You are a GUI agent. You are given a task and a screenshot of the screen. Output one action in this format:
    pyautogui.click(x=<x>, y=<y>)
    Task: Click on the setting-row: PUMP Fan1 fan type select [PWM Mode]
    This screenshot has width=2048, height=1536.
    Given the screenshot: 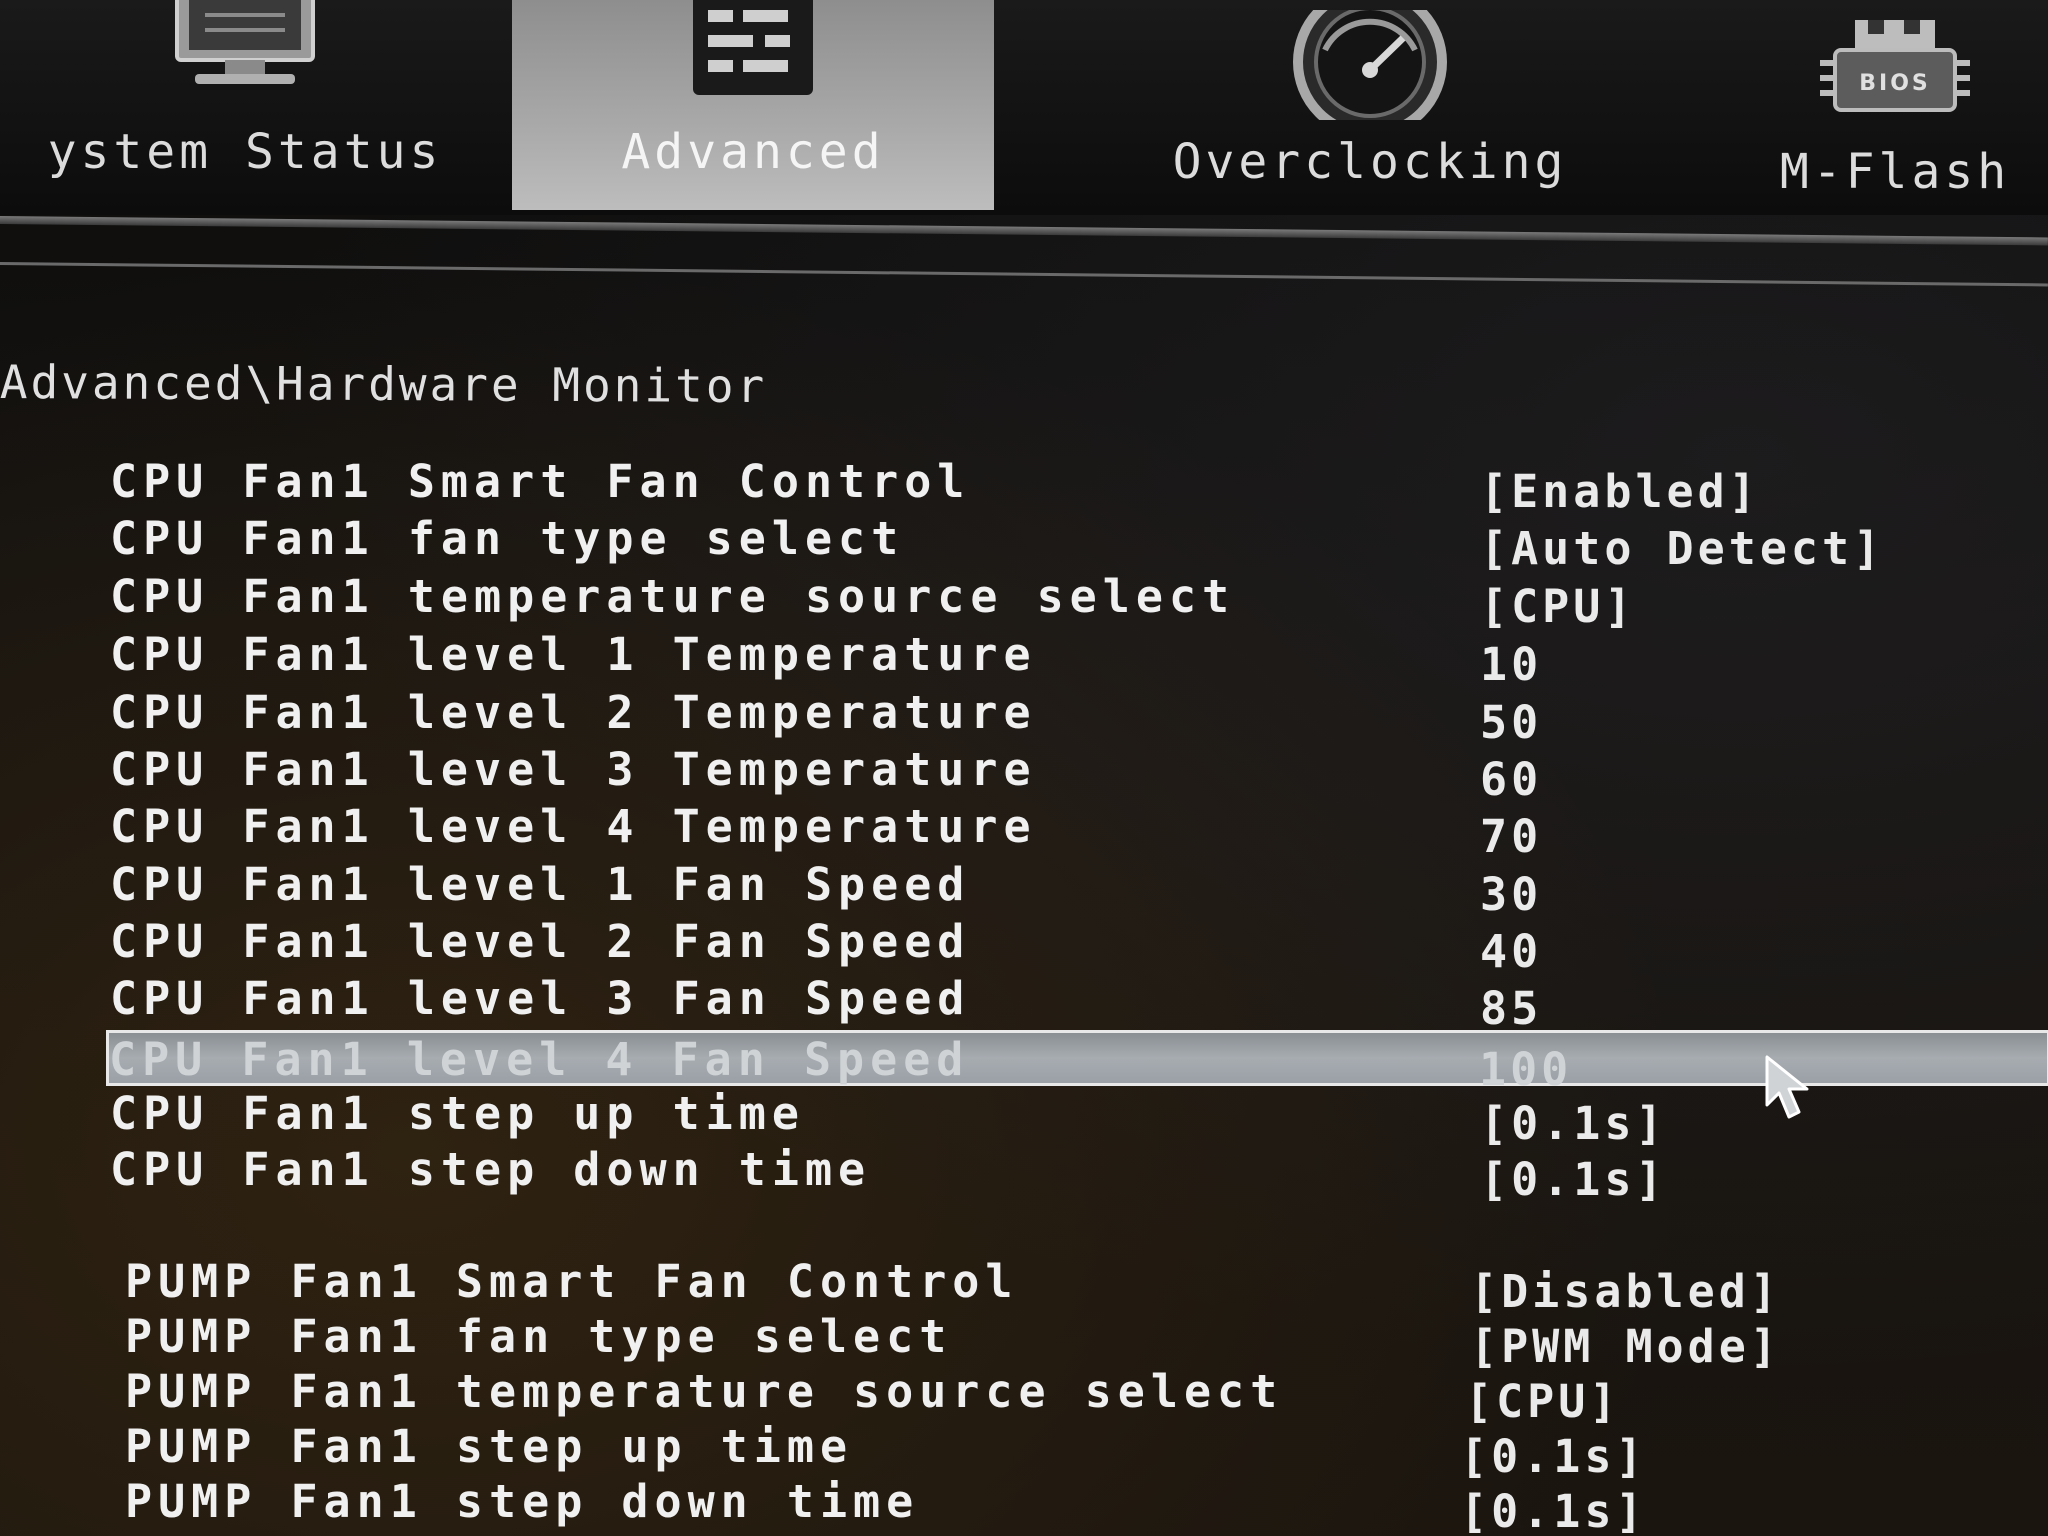 What is the action you would take?
    pyautogui.click(x=1086, y=1341)
    